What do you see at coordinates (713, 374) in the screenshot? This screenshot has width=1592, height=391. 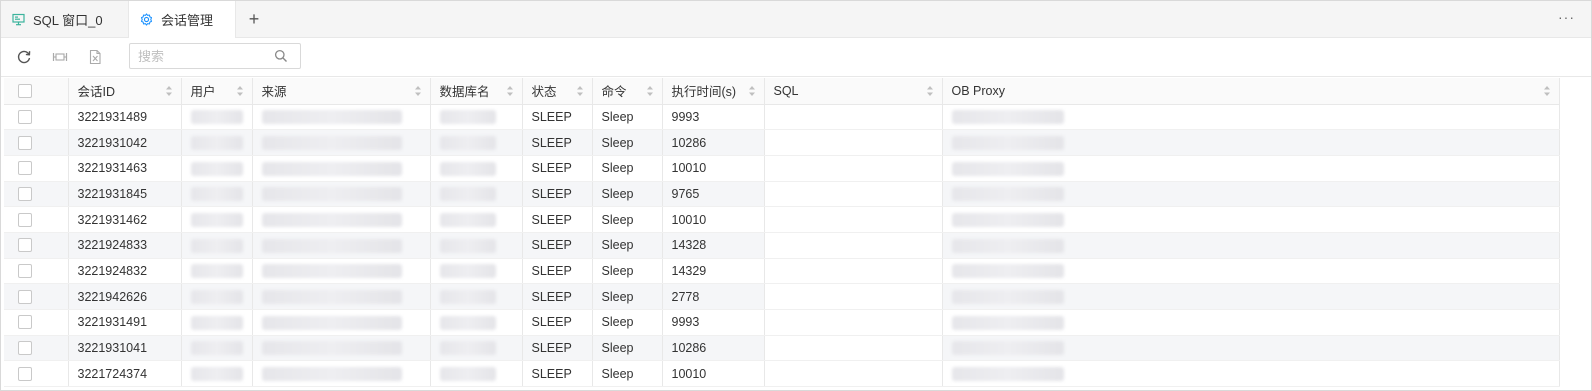 I see `exec-time-cell: 10010` at bounding box center [713, 374].